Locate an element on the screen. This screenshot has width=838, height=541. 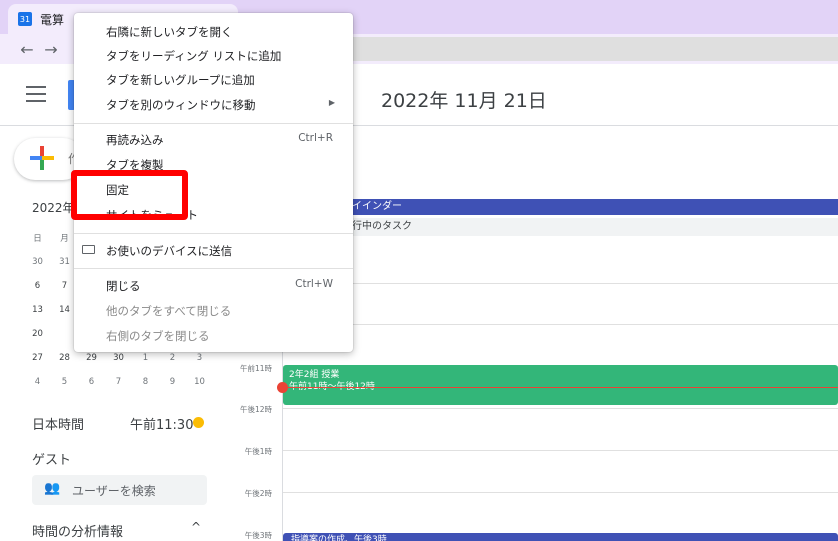
current-date-title: 2022年 11月 21日 is located at coordinates (464, 101).